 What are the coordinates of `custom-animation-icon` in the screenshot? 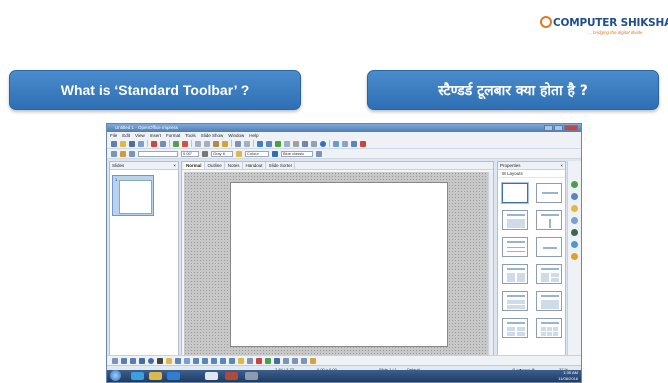 It's located at (574, 208).